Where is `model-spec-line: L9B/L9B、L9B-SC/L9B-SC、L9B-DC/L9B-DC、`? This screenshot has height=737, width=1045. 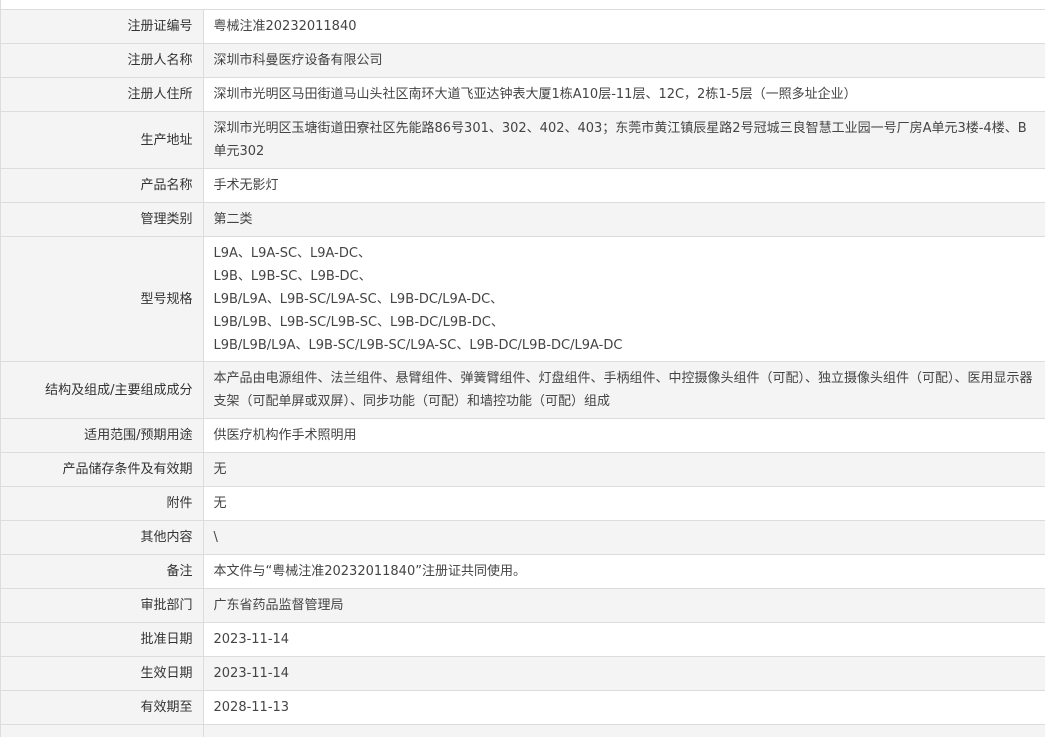
model-spec-line: L9B/L9B、L9B-SC/L9B-SC、L9B-DC/L9B-DC、 is located at coordinates (358, 322).